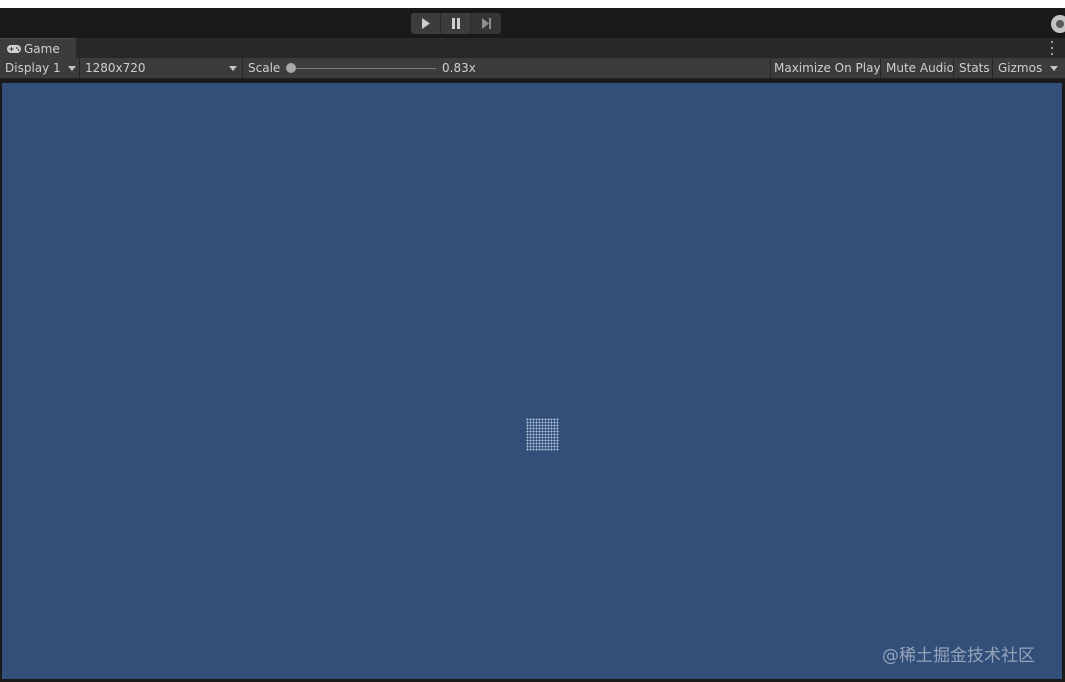 This screenshot has width=1065, height=682. I want to click on pause-icon, so click(455, 23).